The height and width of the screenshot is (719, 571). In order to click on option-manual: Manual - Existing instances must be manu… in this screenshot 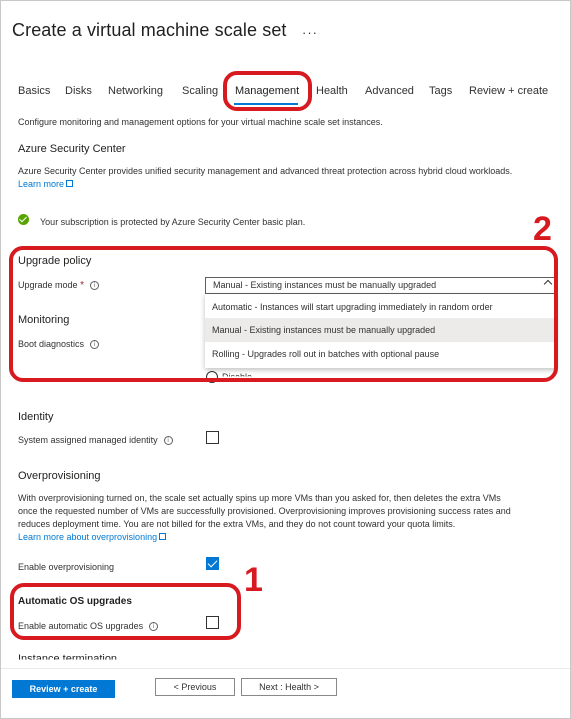, I will do `click(380, 330)`.